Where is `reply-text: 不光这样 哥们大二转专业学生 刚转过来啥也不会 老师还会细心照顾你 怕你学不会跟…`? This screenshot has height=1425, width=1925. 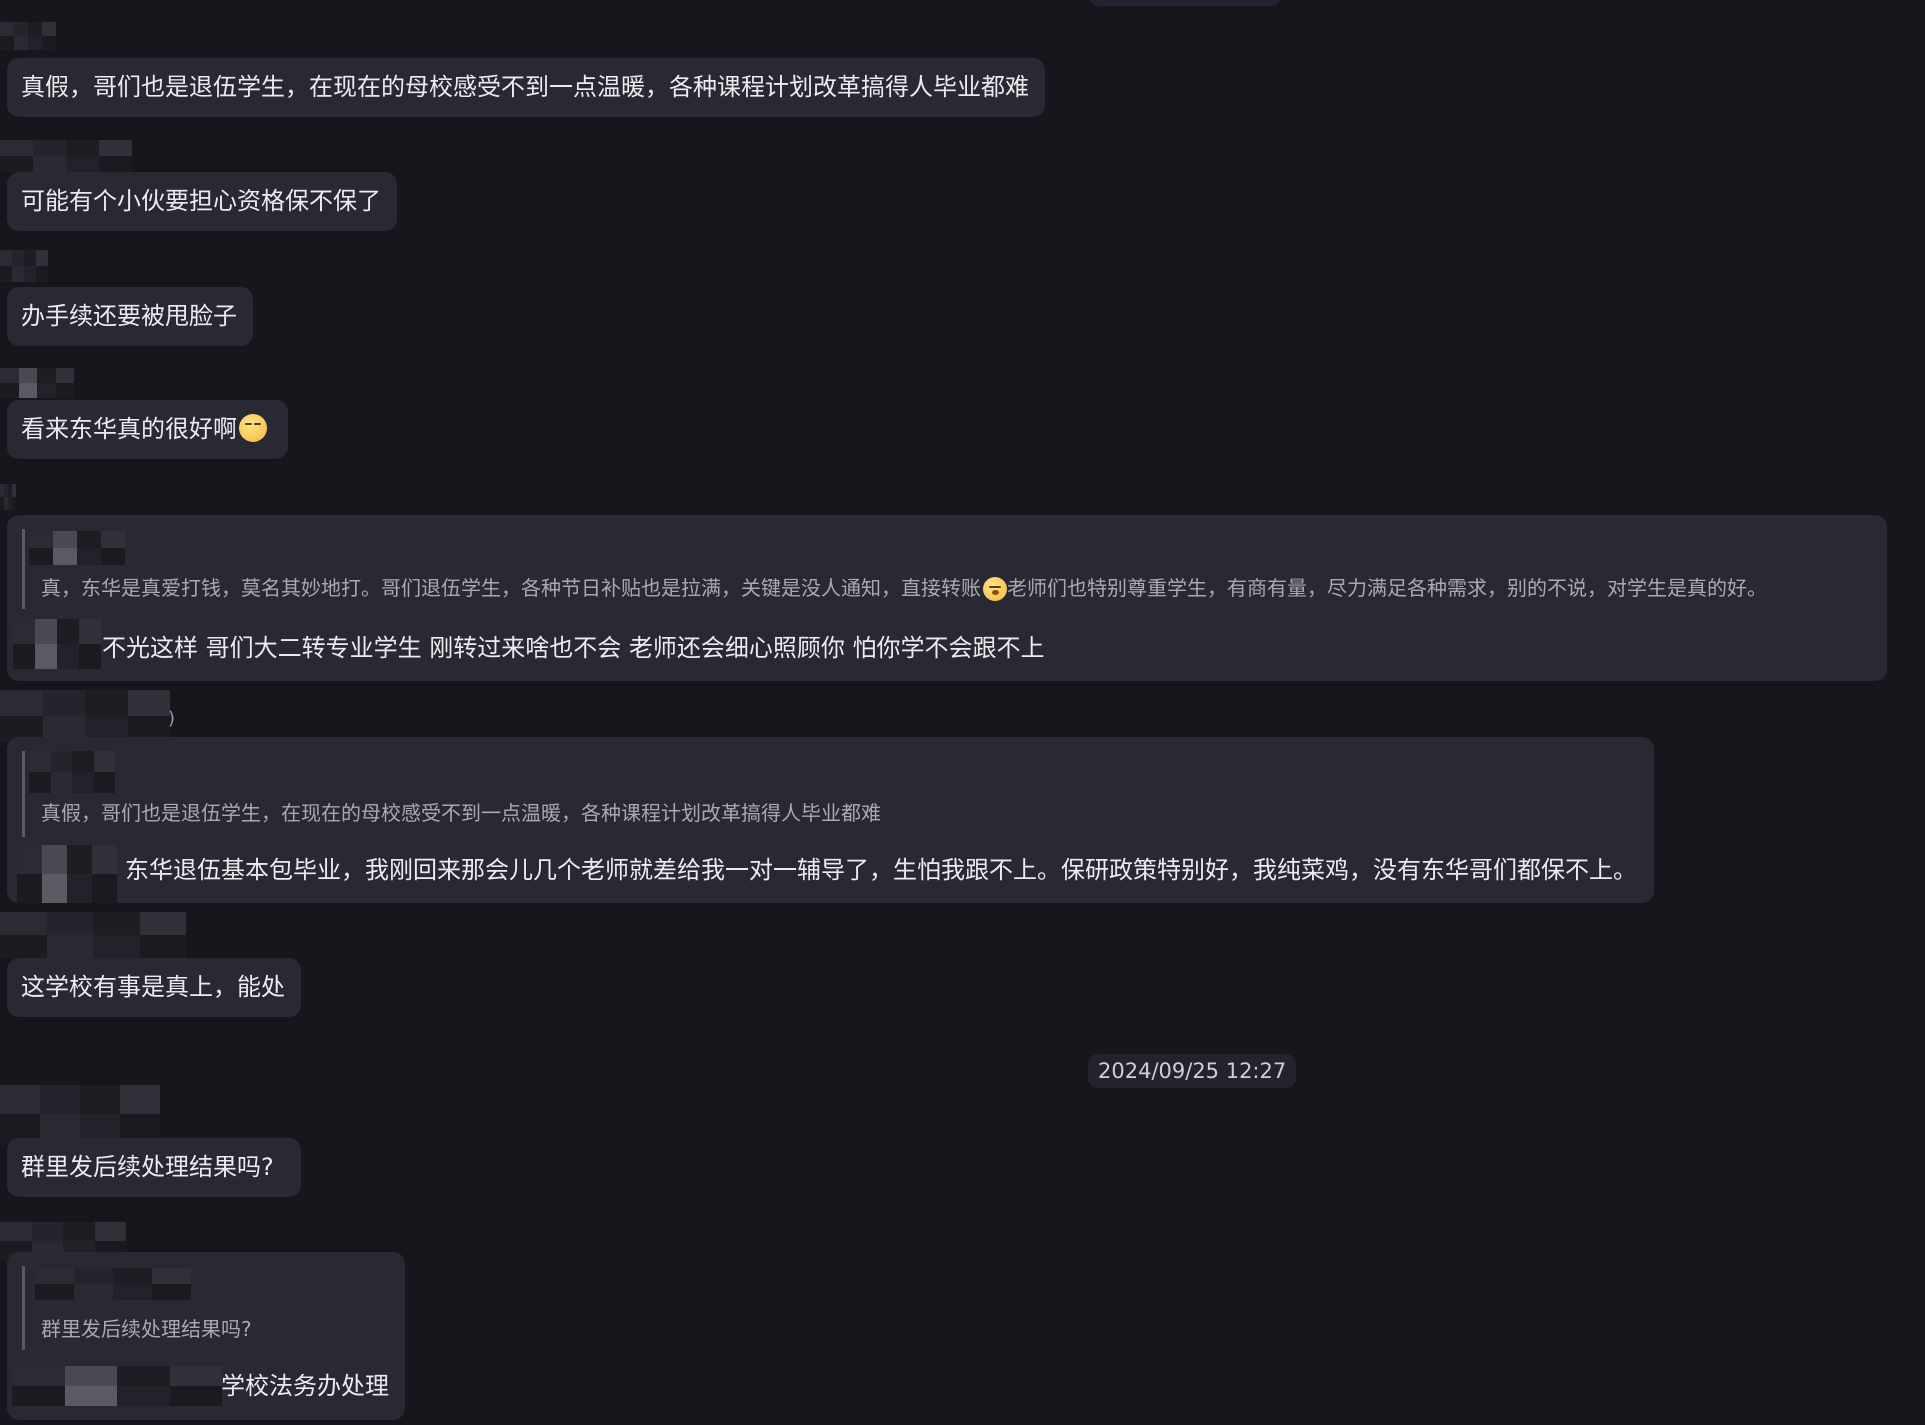 reply-text: 不光这样 哥们大二转专业学生 刚转过来啥也不会 老师还会细心照顾你 怕你学不会跟… is located at coordinates (573, 648).